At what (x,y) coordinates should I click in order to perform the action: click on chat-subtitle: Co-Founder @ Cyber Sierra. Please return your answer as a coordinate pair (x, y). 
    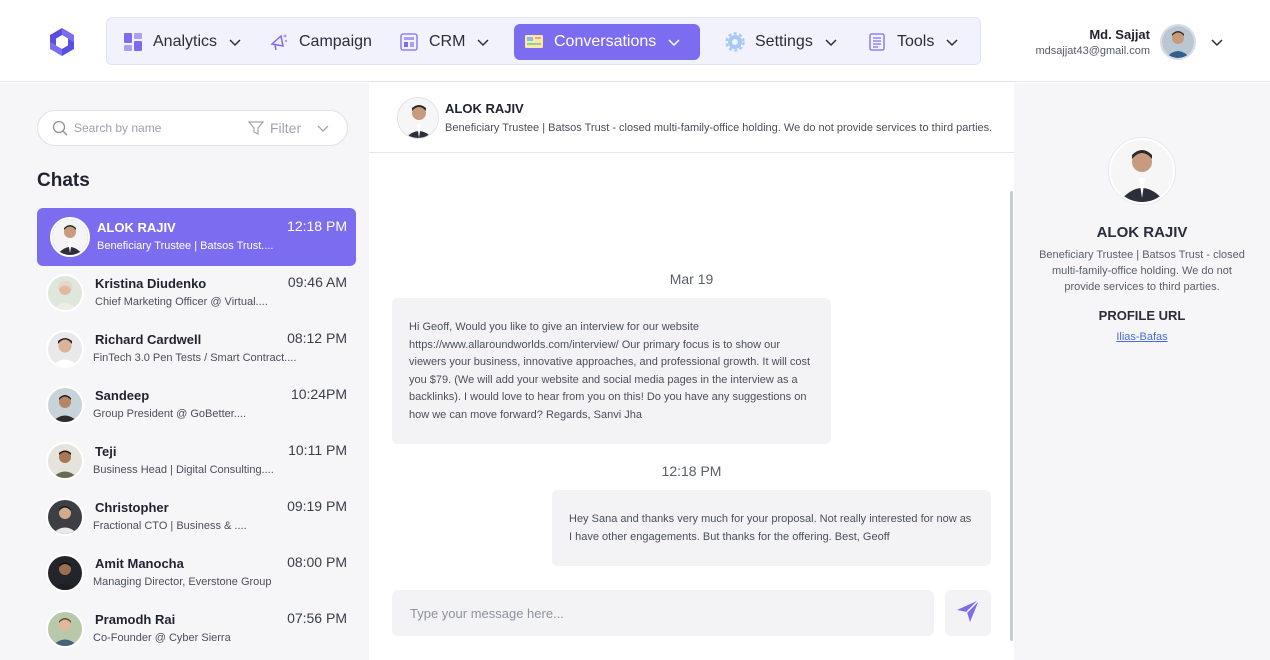
    Looking at the image, I should click on (162, 638).